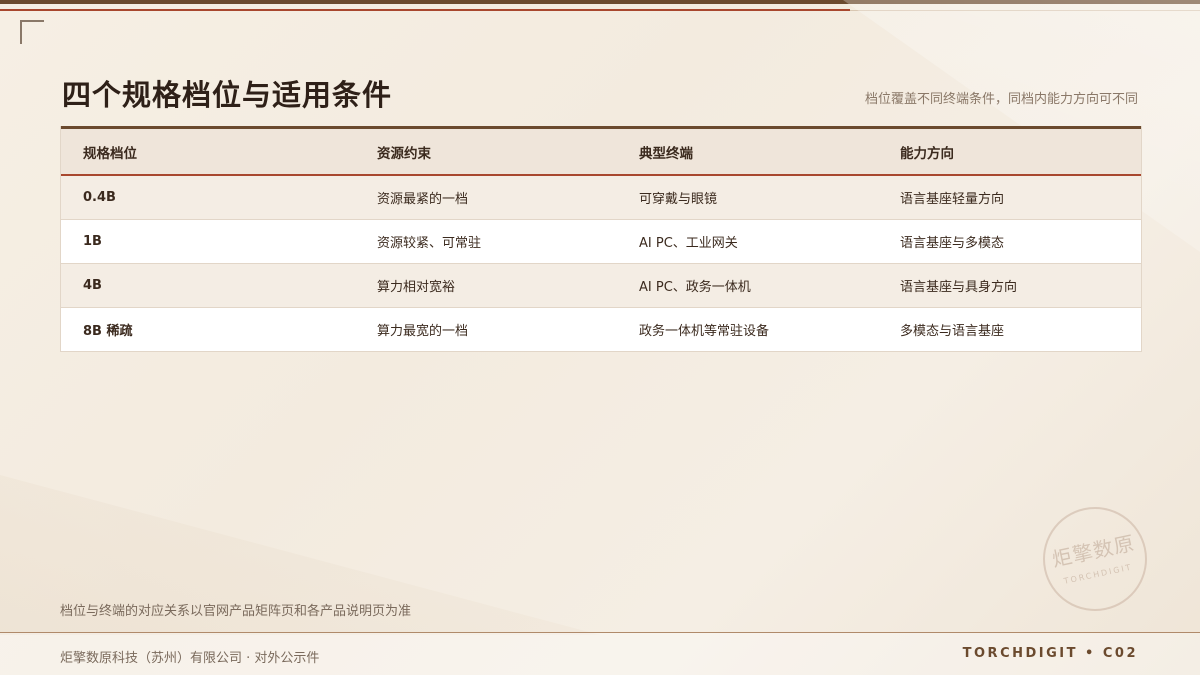  What do you see at coordinates (747, 285) in the screenshot?
I see `cell-terminal: AI PC、政务一体机` at bounding box center [747, 285].